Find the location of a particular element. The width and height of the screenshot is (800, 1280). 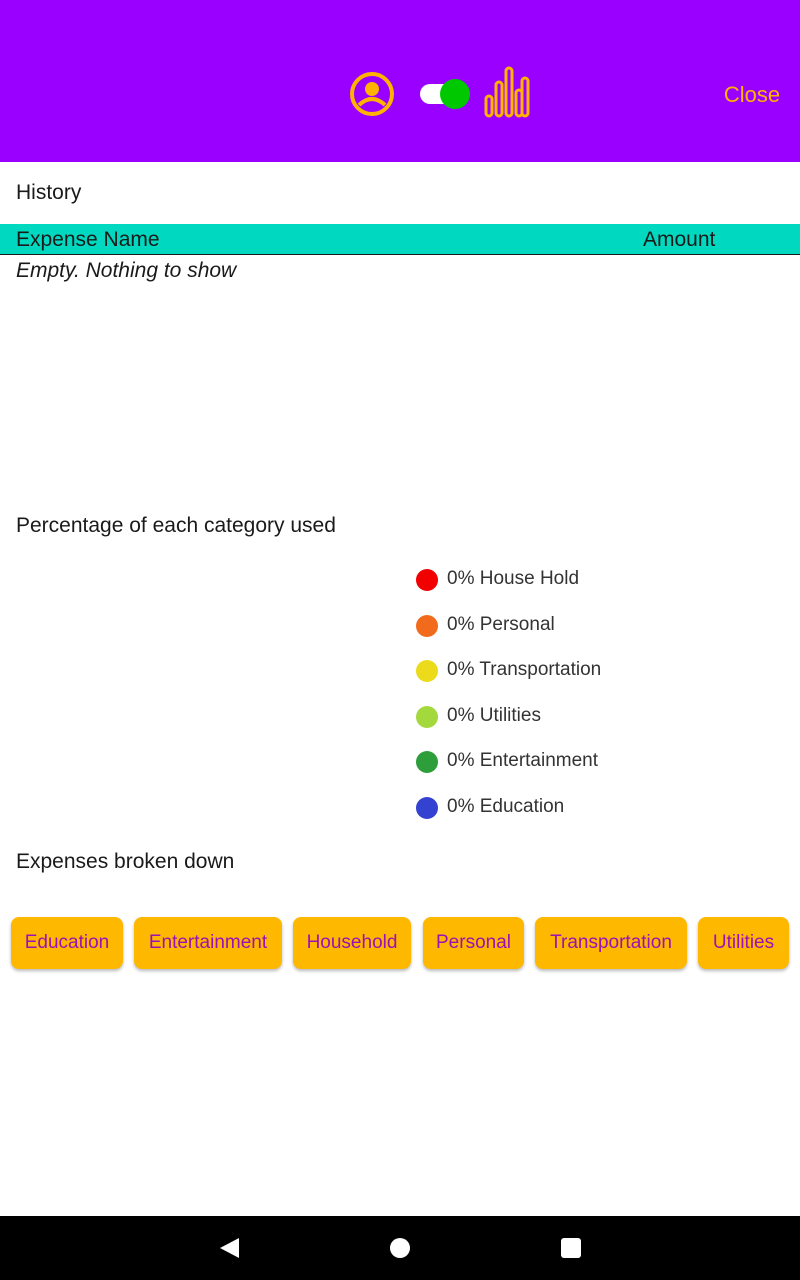

toggle-thumb is located at coordinates (455, 94).